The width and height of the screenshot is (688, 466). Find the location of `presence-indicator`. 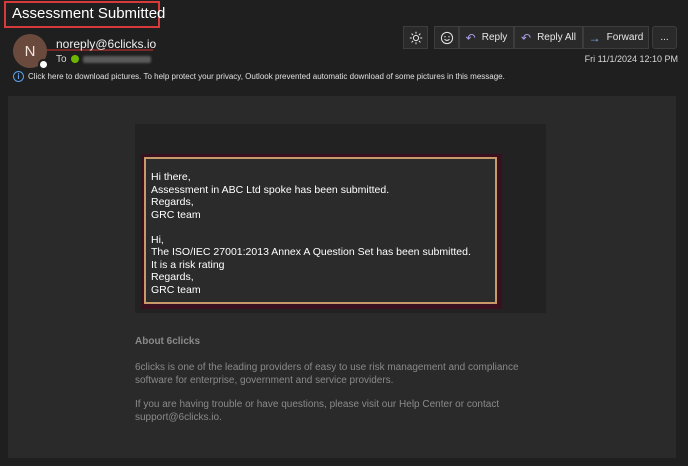

presence-indicator is located at coordinates (43, 64).